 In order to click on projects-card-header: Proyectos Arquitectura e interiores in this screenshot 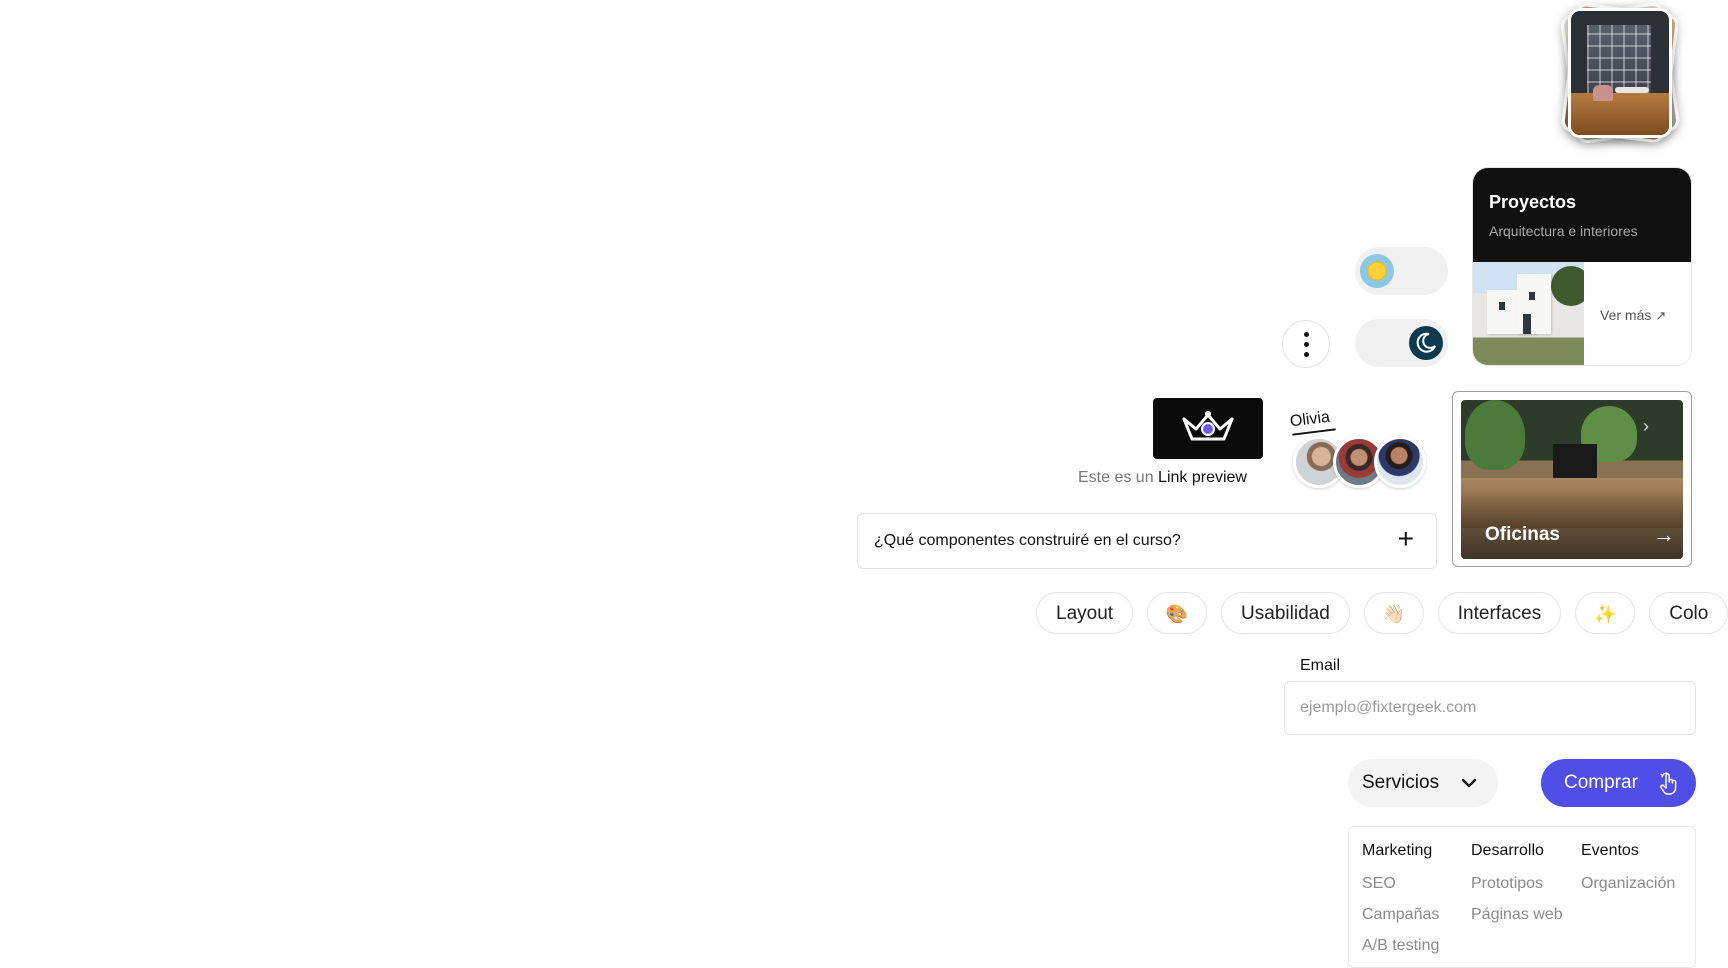, I will do `click(1582, 215)`.